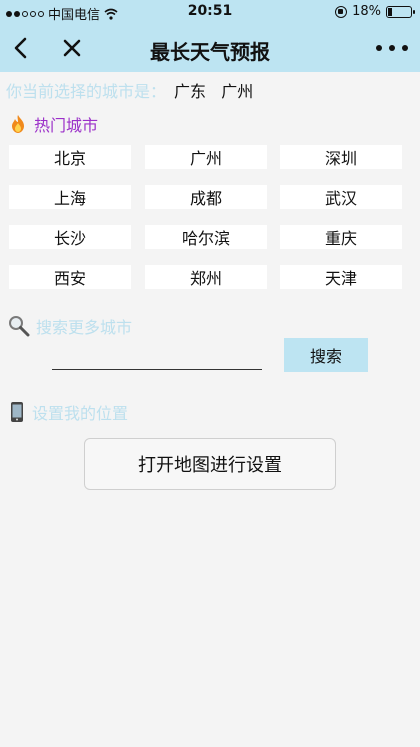  Describe the element at coordinates (341, 11) in the screenshot. I see `rotation-lock-icon` at that location.